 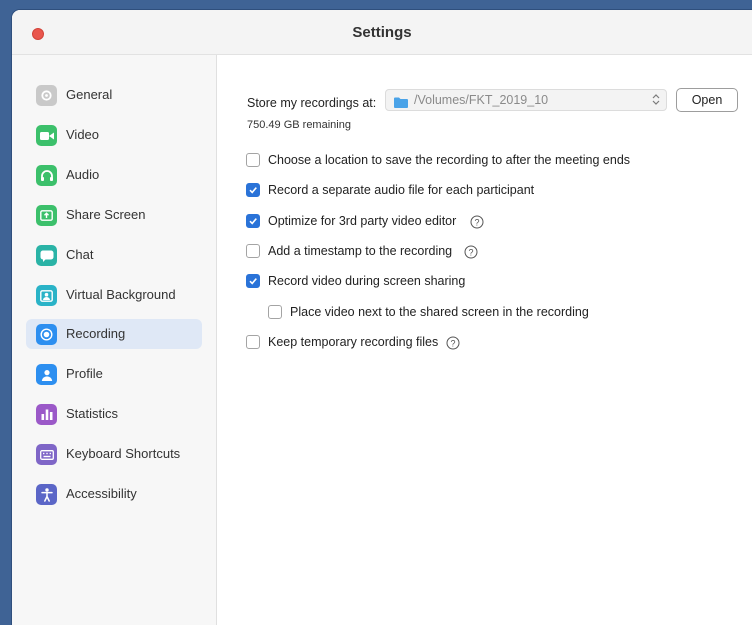 What do you see at coordinates (83, 134) in the screenshot?
I see `sidebar-item-label: Video` at bounding box center [83, 134].